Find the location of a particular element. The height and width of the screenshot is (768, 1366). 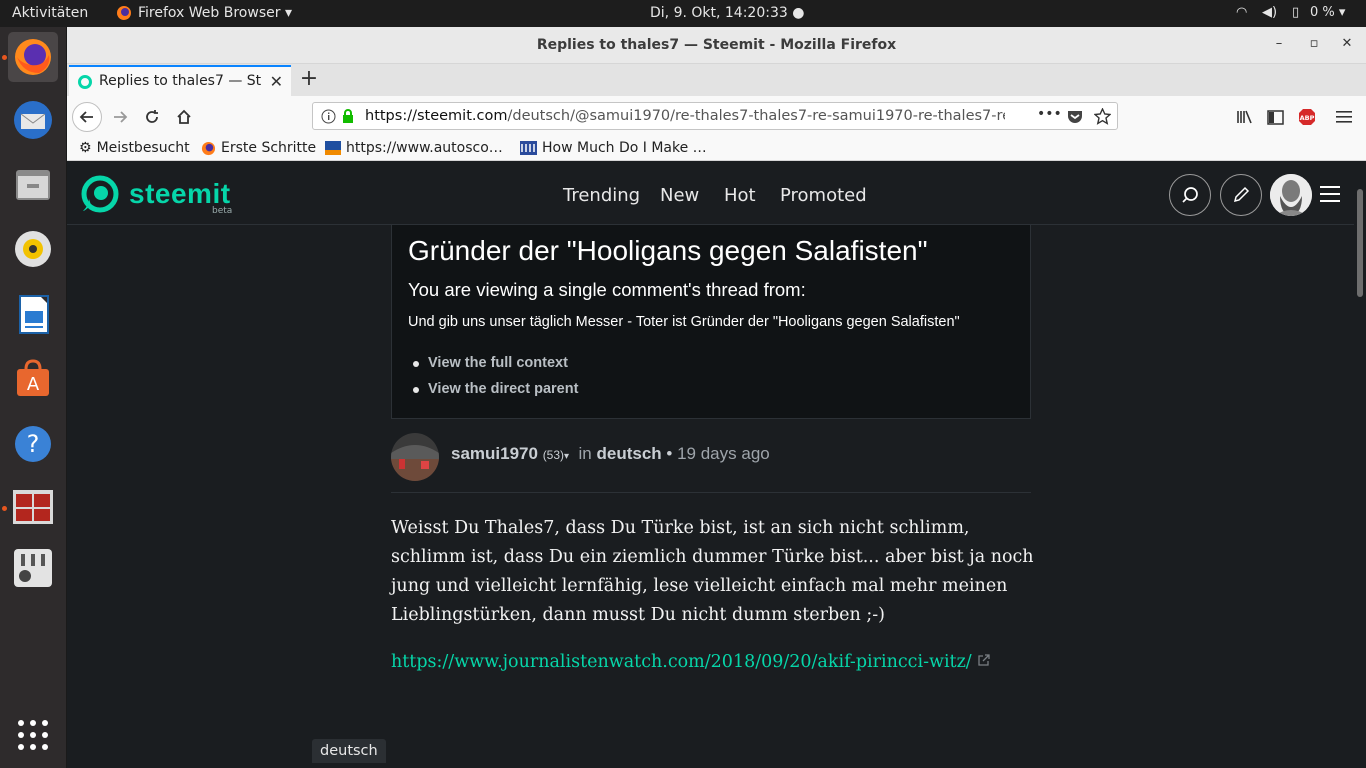

software-center-icon: A is located at coordinates (33, 377).